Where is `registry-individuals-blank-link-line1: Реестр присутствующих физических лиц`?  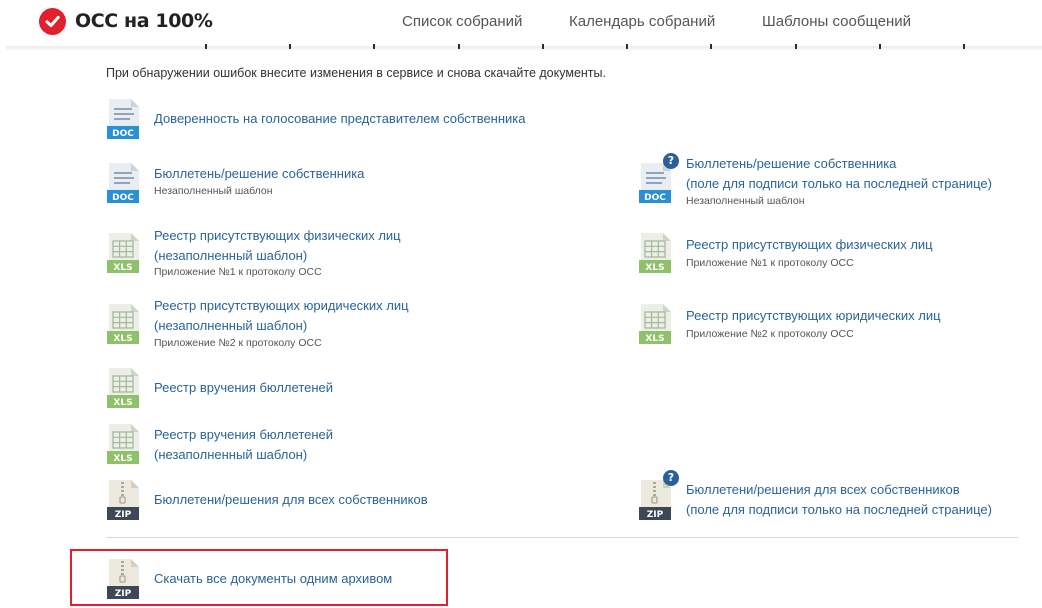 registry-individuals-blank-link-line1: Реестр присутствующих физических лиц is located at coordinates (277, 236).